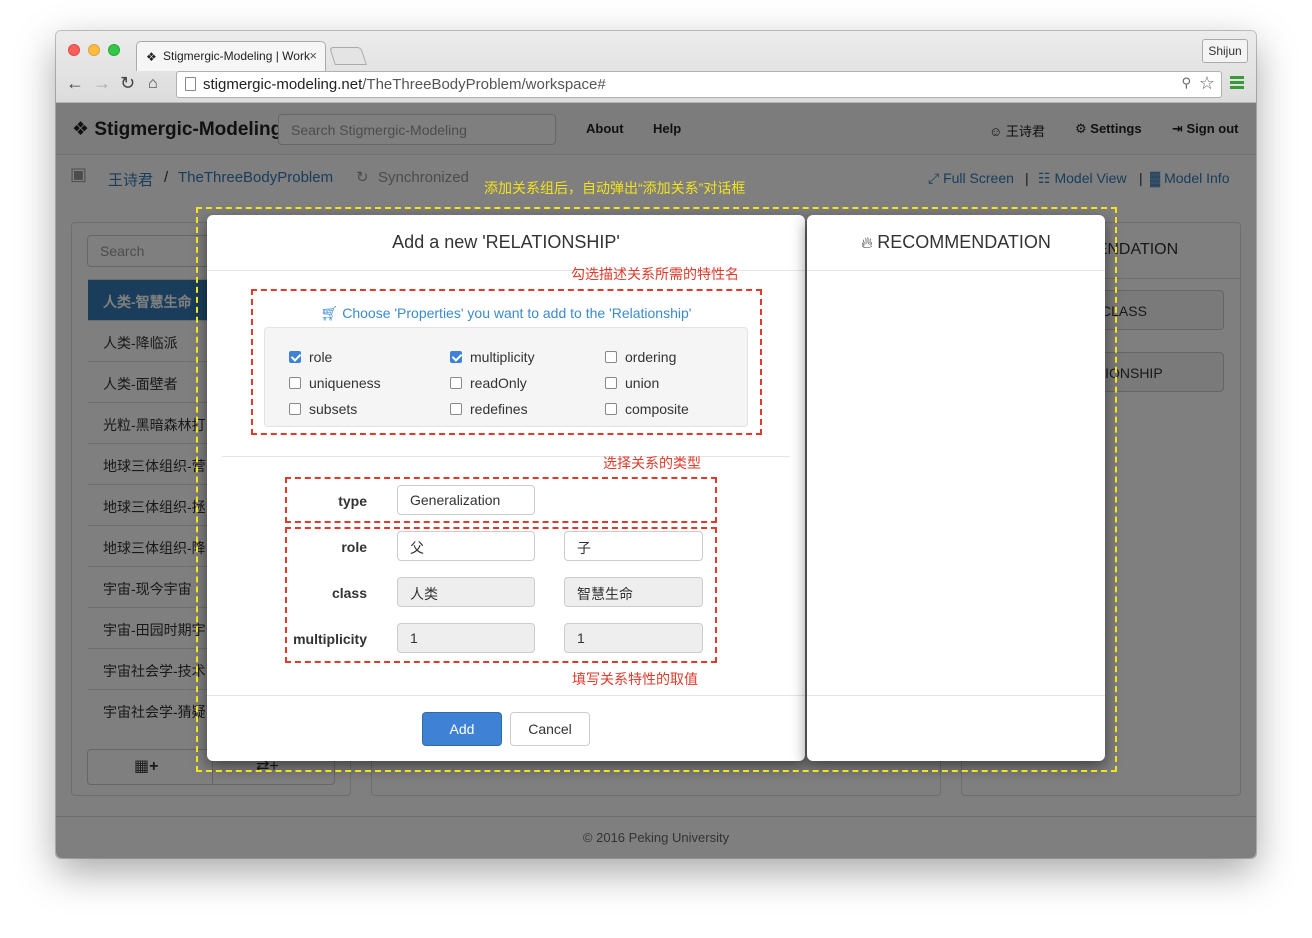 The height and width of the screenshot is (938, 1312). What do you see at coordinates (153, 84) in the screenshot?
I see `home-icon: ⌂` at bounding box center [153, 84].